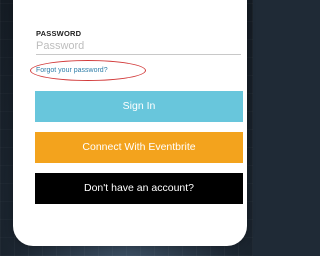 The width and height of the screenshot is (320, 256). What do you see at coordinates (138, 46) in the screenshot?
I see `password-field` at bounding box center [138, 46].